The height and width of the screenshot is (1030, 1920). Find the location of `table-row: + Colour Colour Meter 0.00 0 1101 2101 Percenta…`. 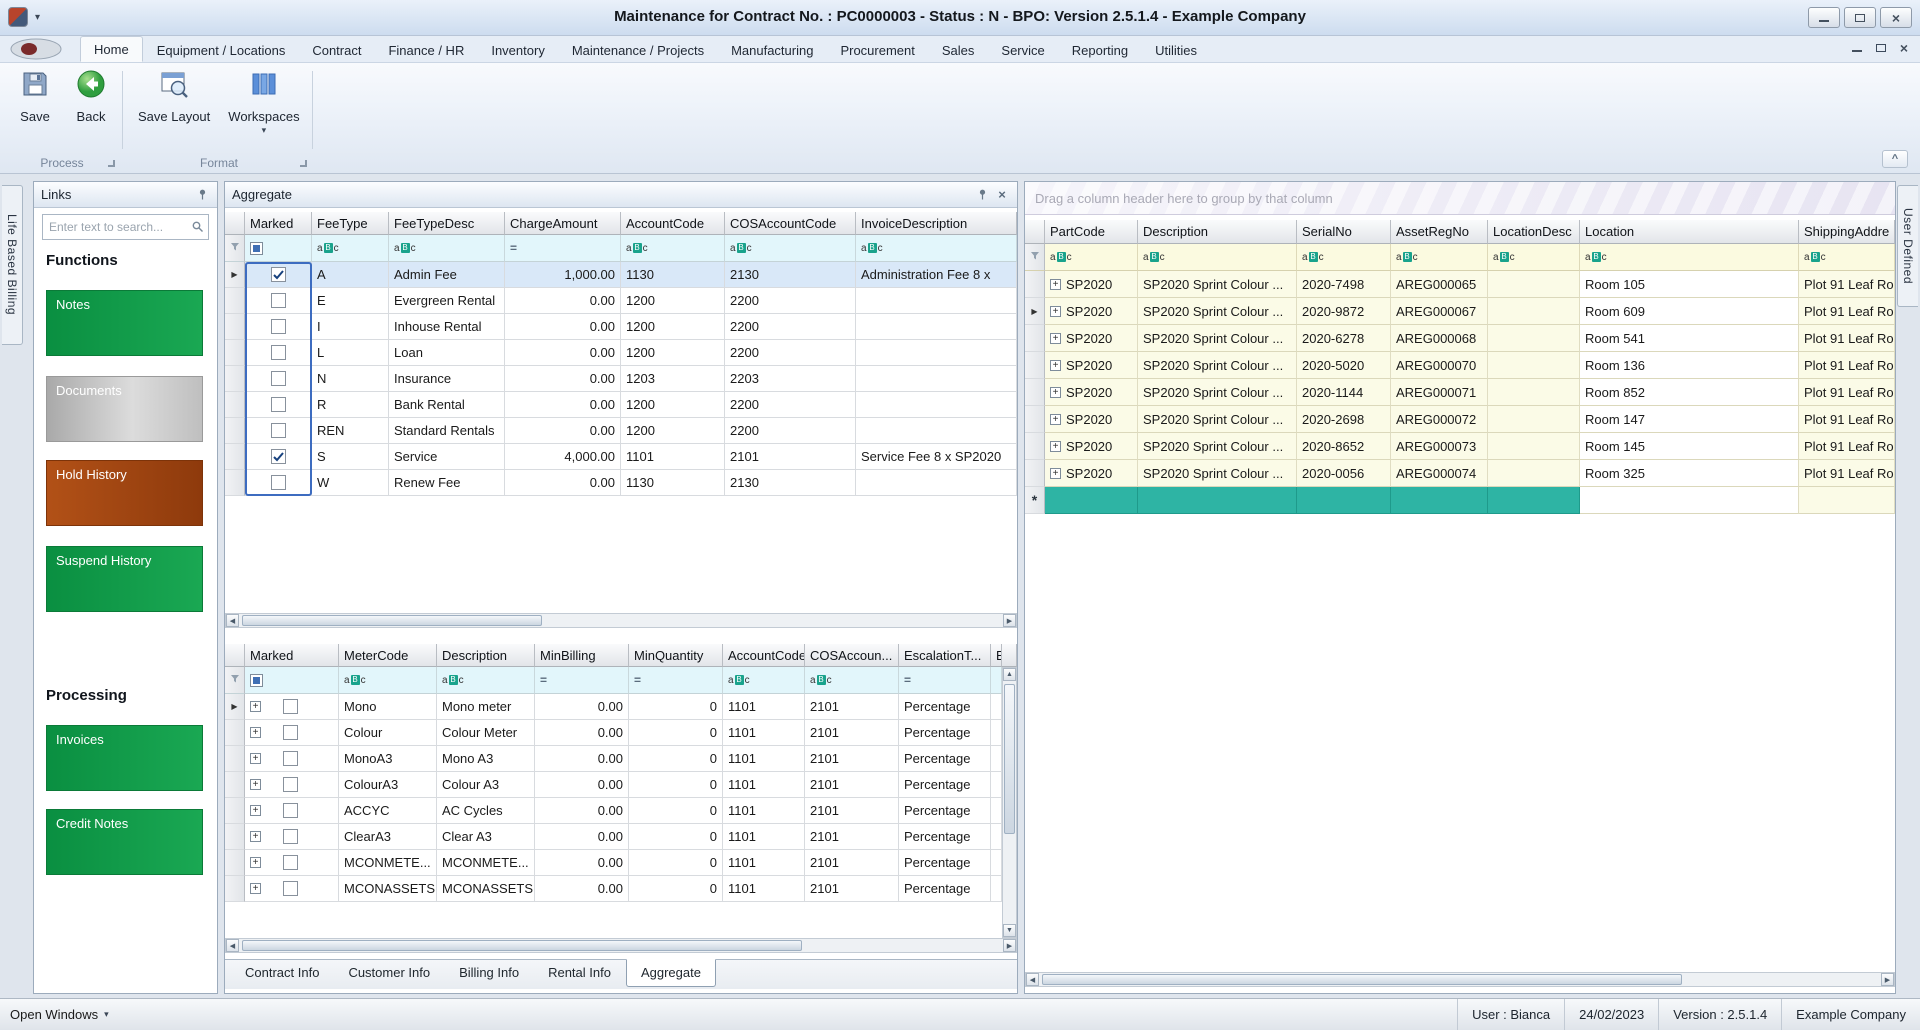

table-row: + Colour Colour Meter 0.00 0 1101 2101 Percenta… is located at coordinates (621, 733).